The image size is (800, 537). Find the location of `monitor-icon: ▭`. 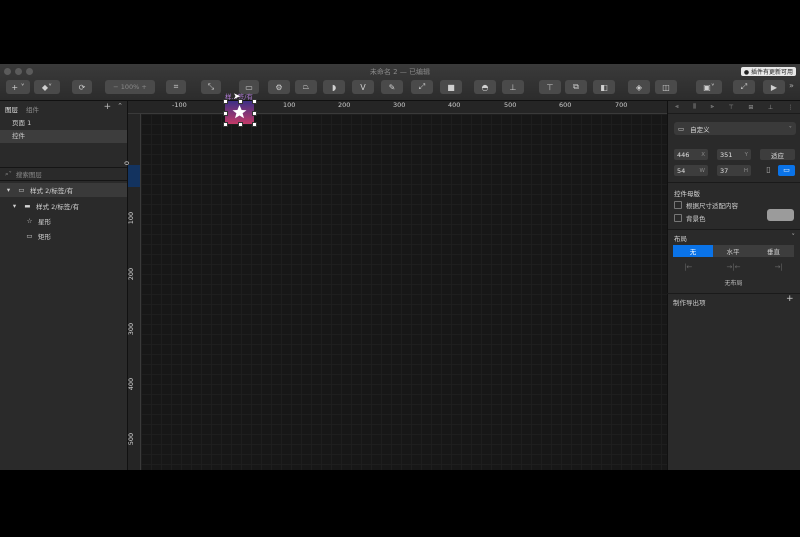

monitor-icon: ▭ is located at coordinates (681, 128).